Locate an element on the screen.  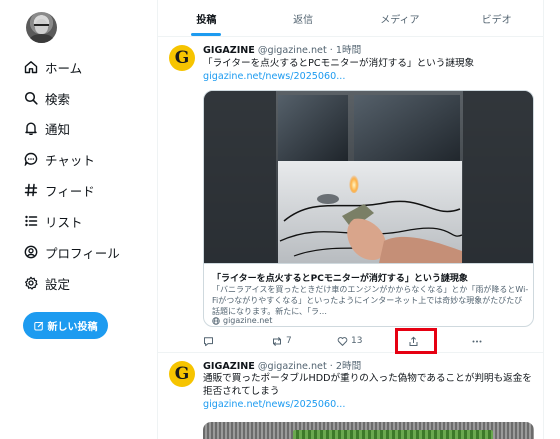
nav-label-lists: リスト is located at coordinates (64, 222).